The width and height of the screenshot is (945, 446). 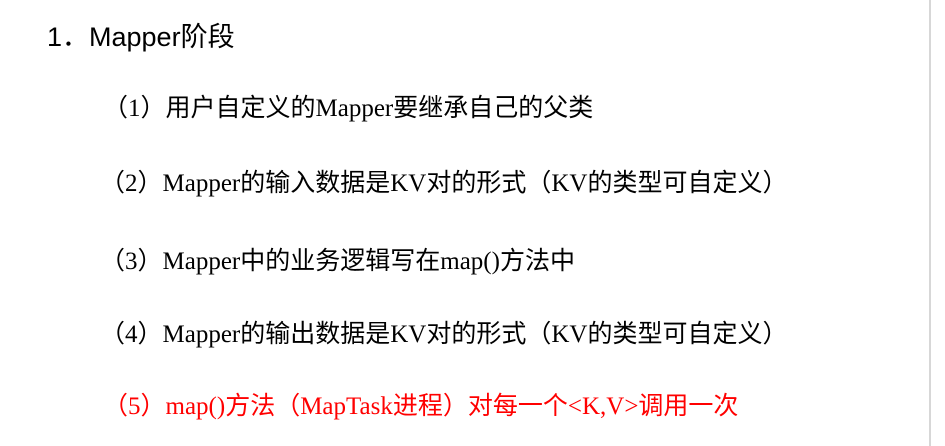 I want to click on list-item-5-highlight: （5）map()方法（MapTask进程）对每一个<K,V>调用一次, so click(x=421, y=406).